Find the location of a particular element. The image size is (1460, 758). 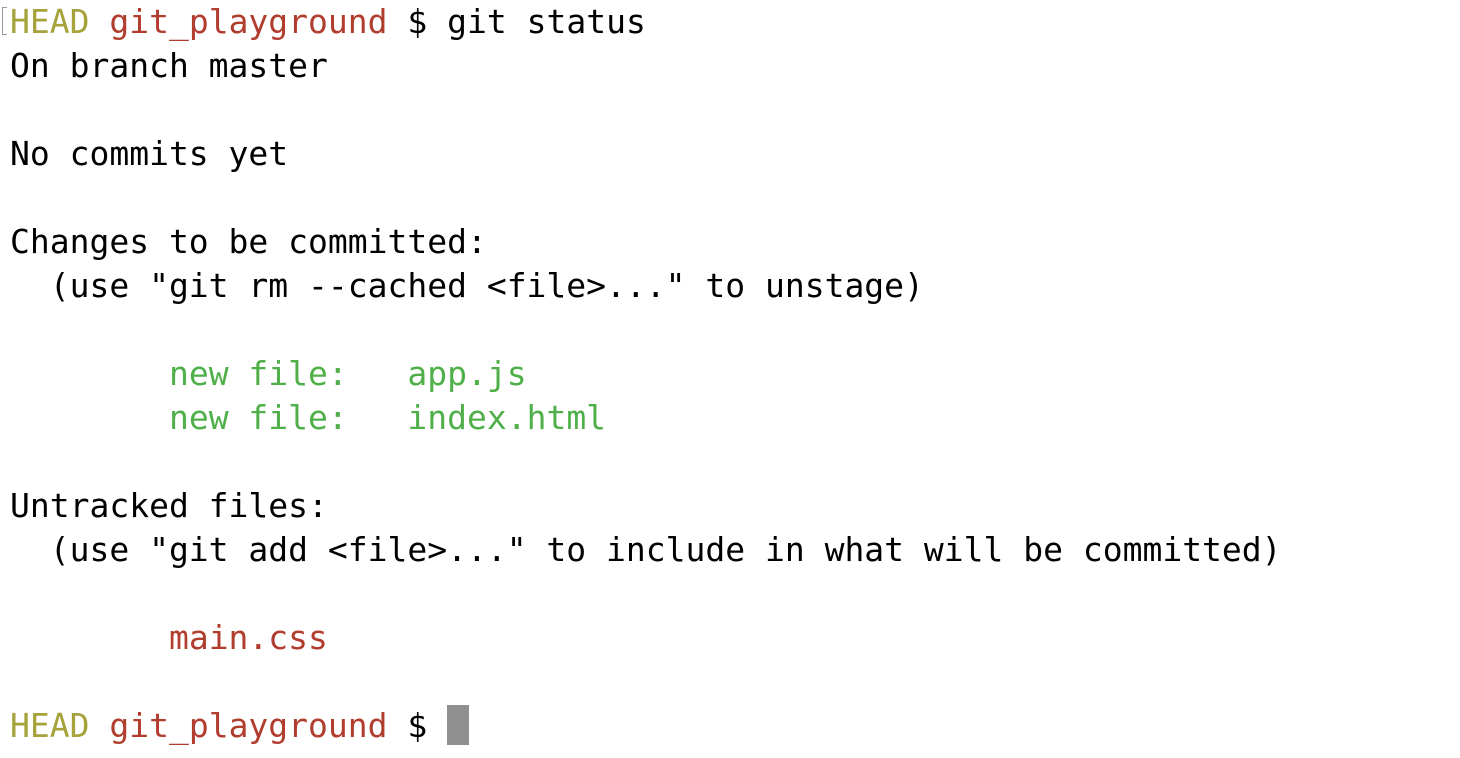

entered-command: git status is located at coordinates (546, 21).